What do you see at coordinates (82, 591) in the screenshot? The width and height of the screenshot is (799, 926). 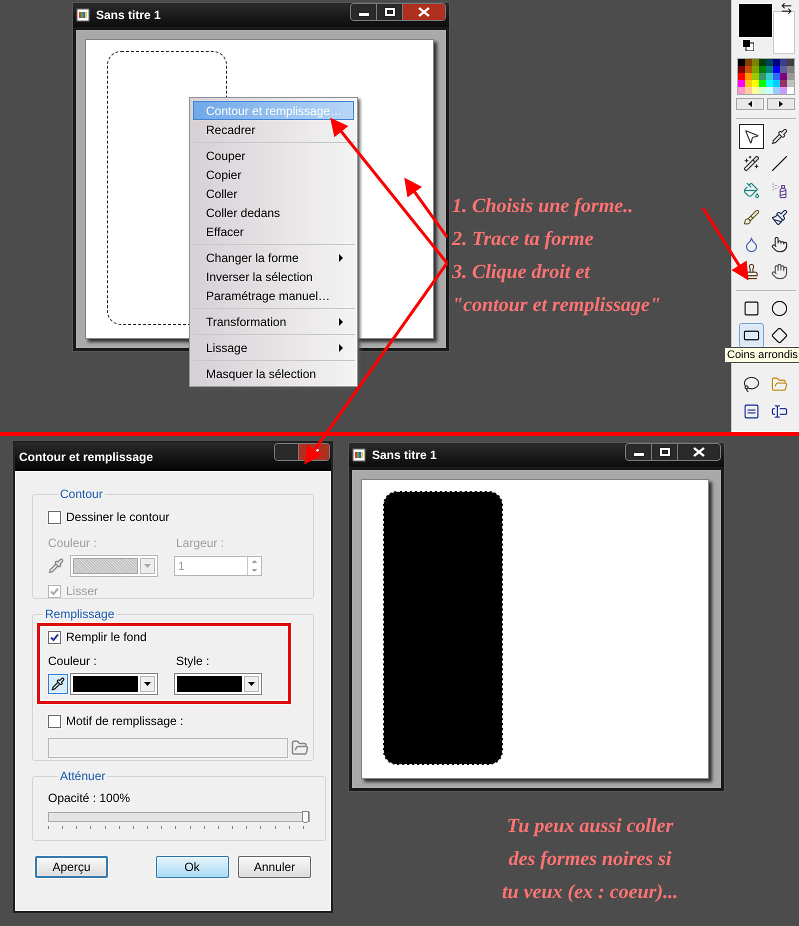 I see `checkbox-label: Lisser` at bounding box center [82, 591].